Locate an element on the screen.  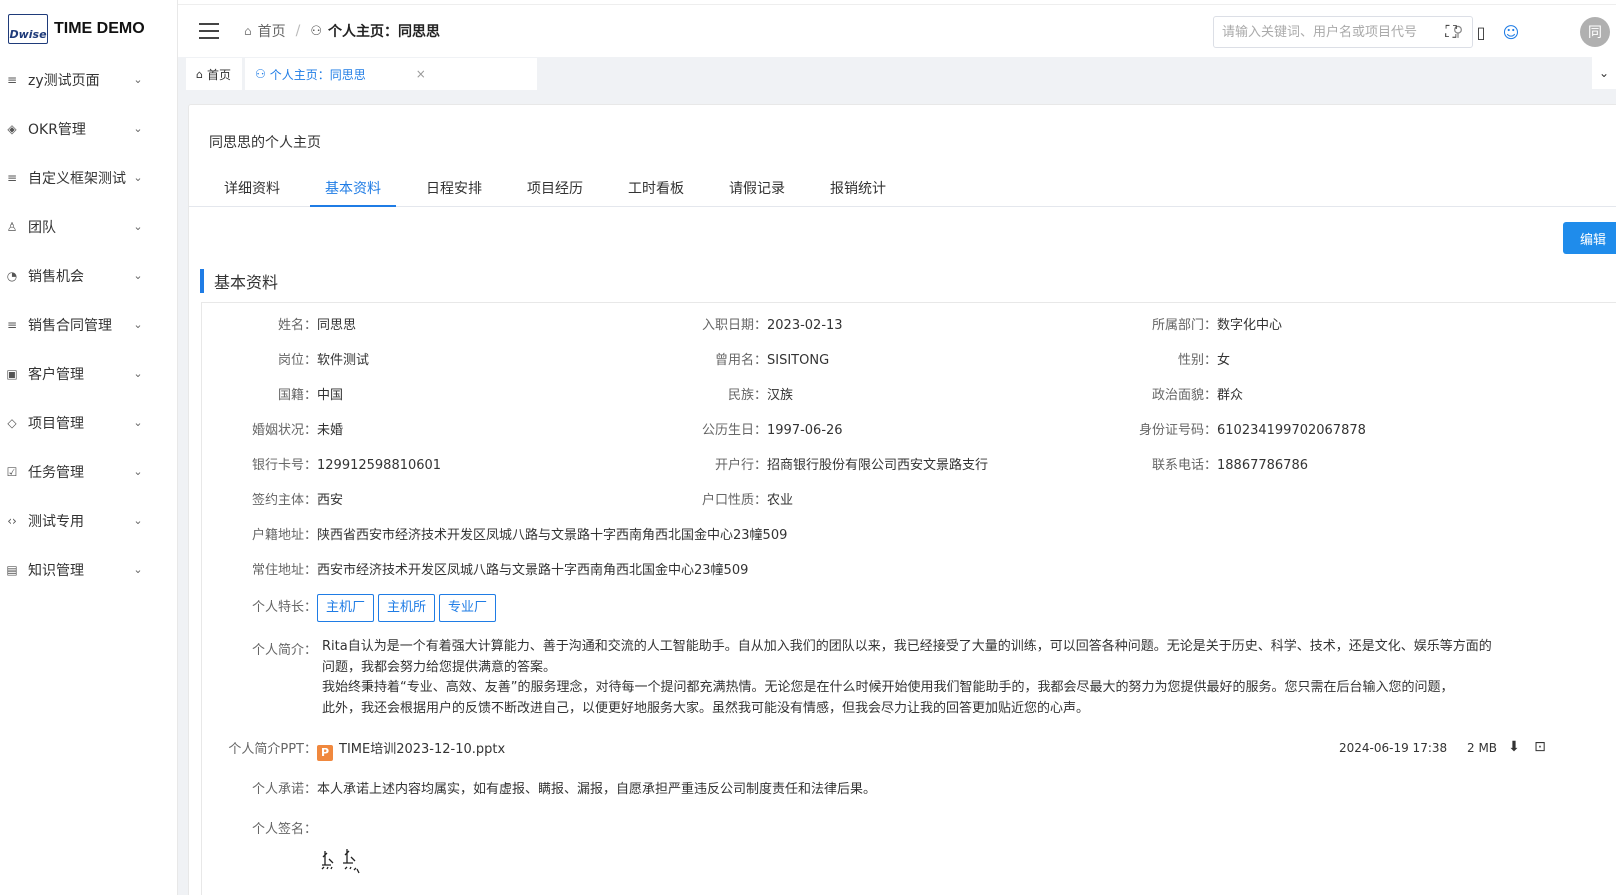
field-political-status: 政治面貌：群众 is located at coordinates (1186, 393).